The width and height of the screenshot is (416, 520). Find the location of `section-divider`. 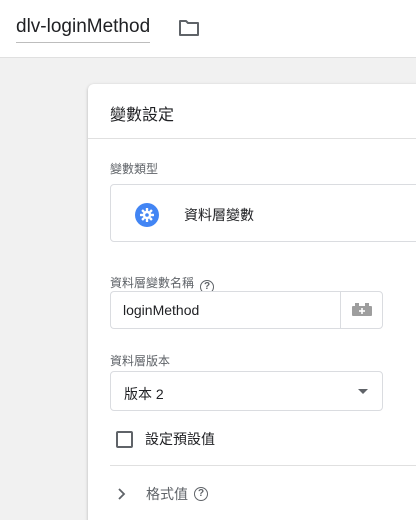

section-divider is located at coordinates (263, 465).